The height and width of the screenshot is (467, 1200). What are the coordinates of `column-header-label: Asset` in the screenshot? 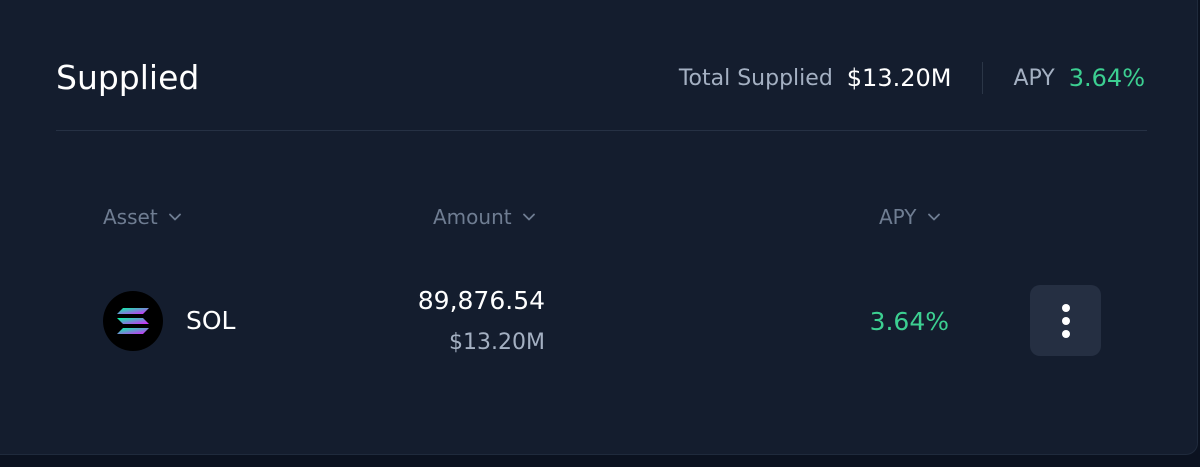 It's located at (130, 217).